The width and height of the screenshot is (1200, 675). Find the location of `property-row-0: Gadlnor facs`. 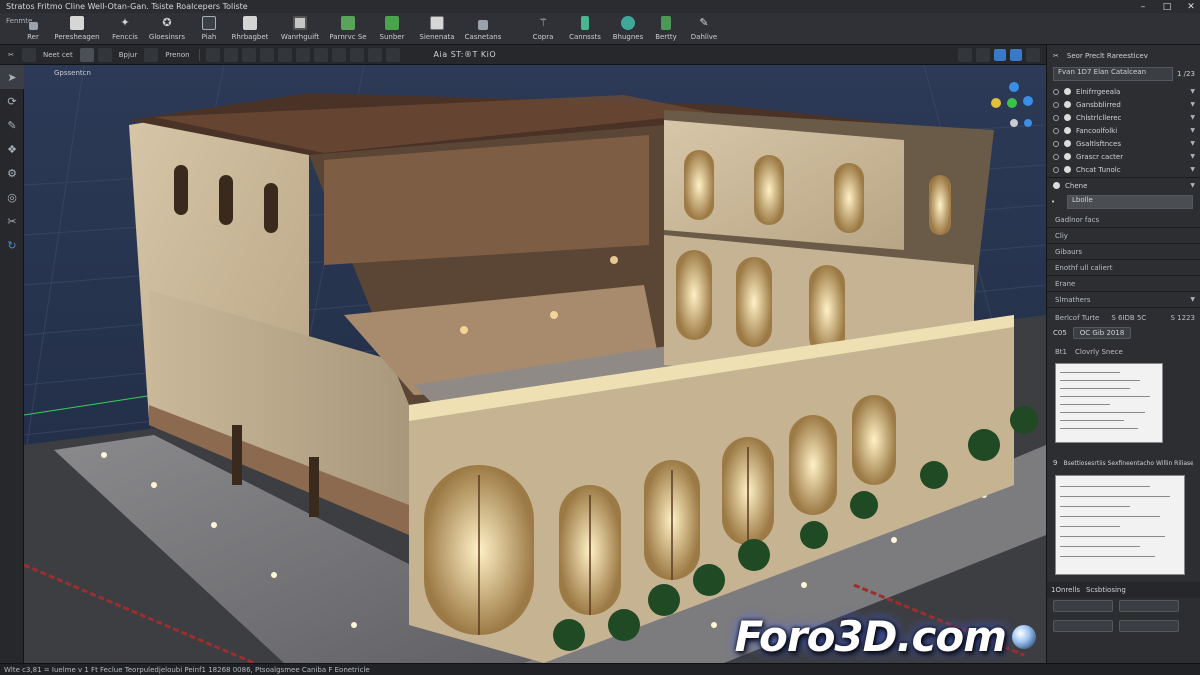

property-row-0: Gadlnor facs is located at coordinates (1123, 219).